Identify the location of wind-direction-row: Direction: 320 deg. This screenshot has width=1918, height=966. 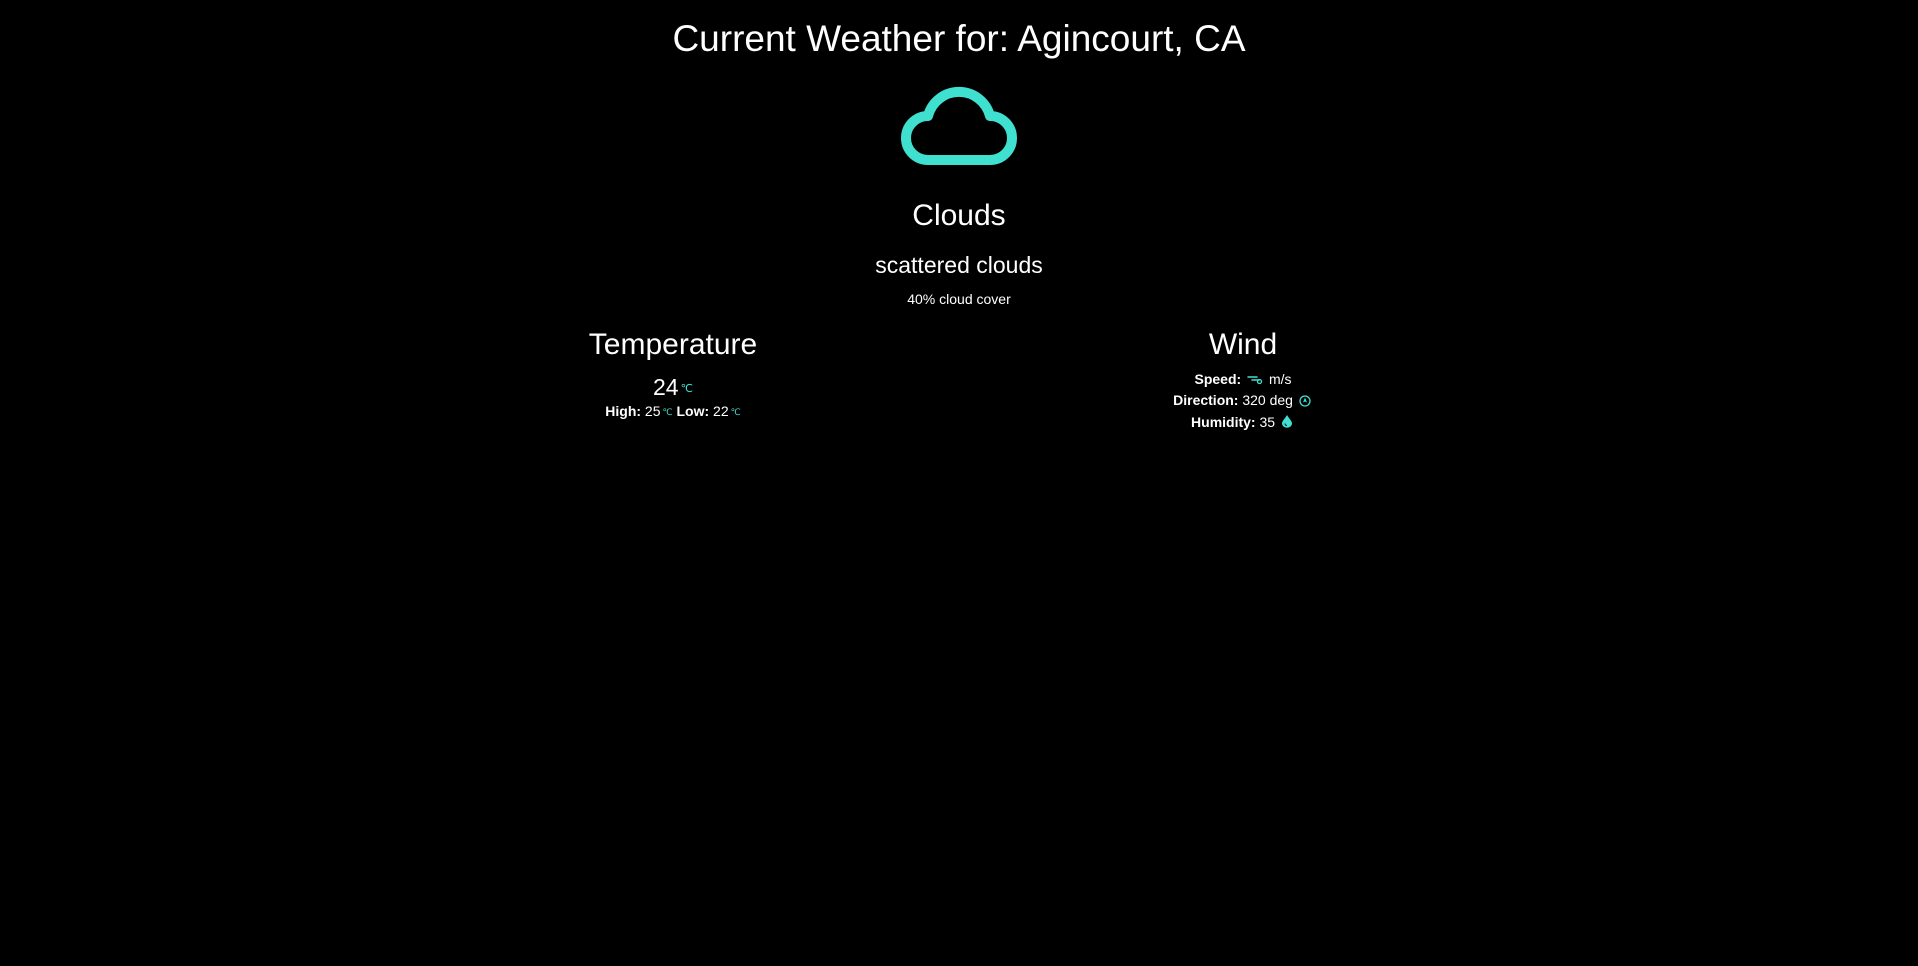
(1243, 400).